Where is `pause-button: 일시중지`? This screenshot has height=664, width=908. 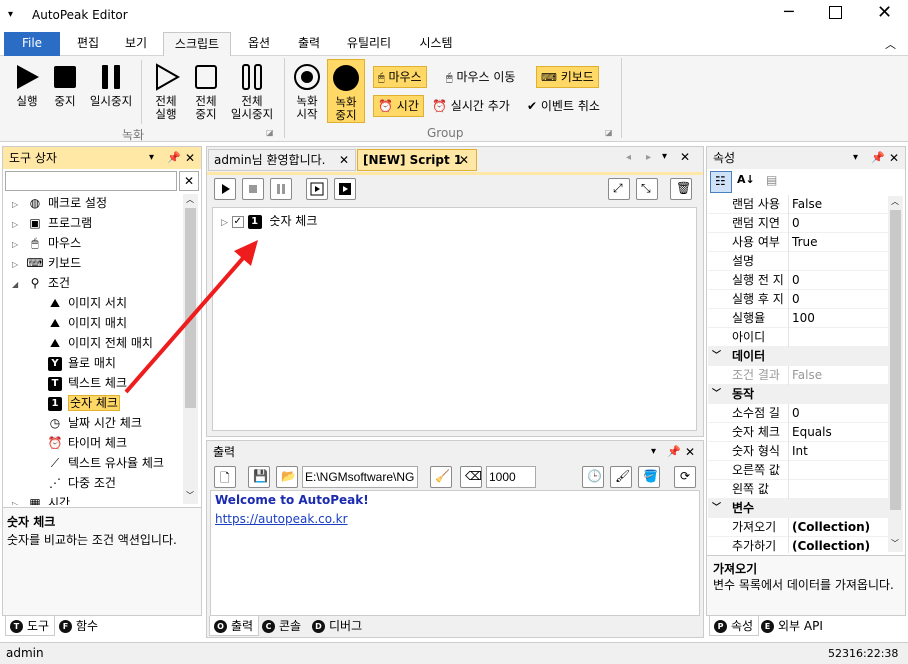
pause-button: 일시중지 is located at coordinates (111, 85).